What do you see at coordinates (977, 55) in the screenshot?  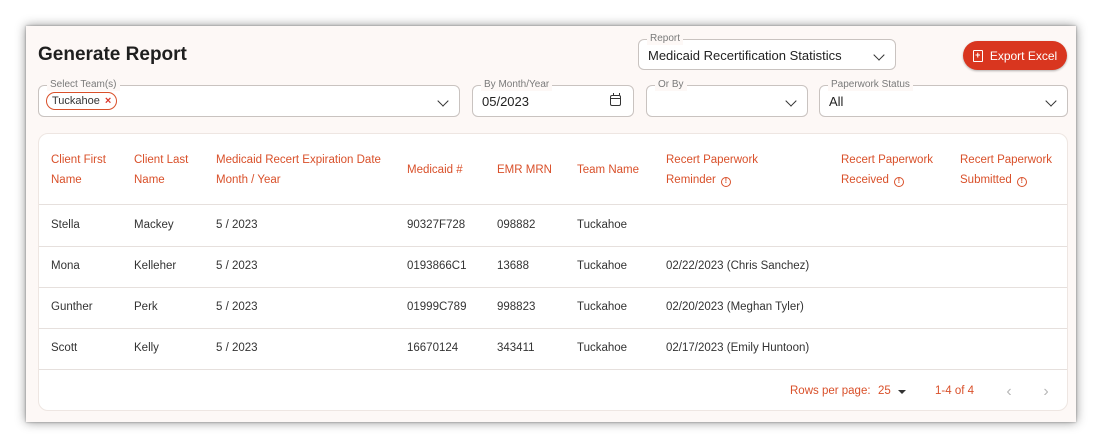 I see `file-plus-icon: +` at bounding box center [977, 55].